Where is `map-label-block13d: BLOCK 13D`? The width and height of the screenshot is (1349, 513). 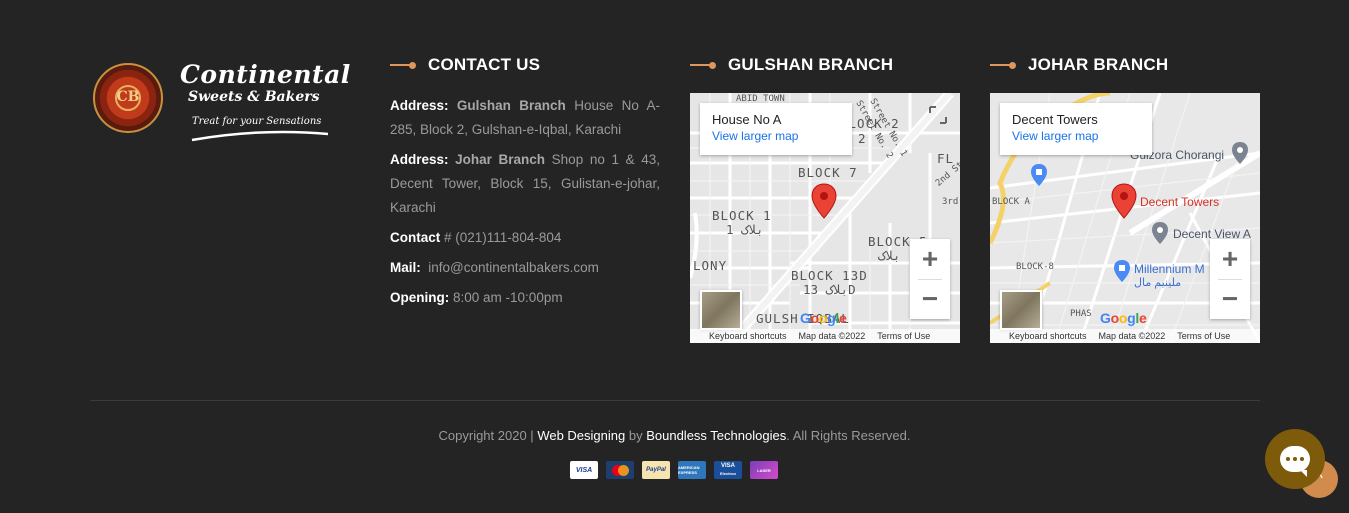
map-label-block13d: BLOCK 13D is located at coordinates (829, 275).